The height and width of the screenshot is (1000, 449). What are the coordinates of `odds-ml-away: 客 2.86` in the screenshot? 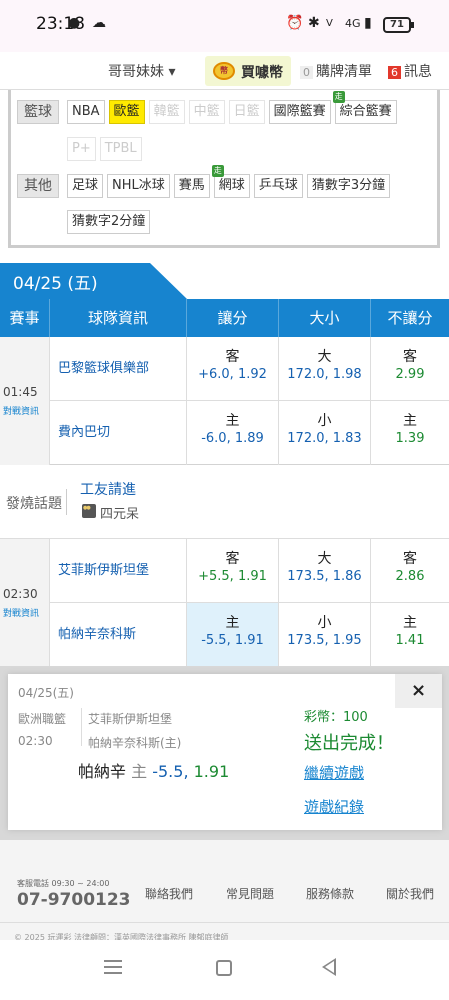 It's located at (410, 570).